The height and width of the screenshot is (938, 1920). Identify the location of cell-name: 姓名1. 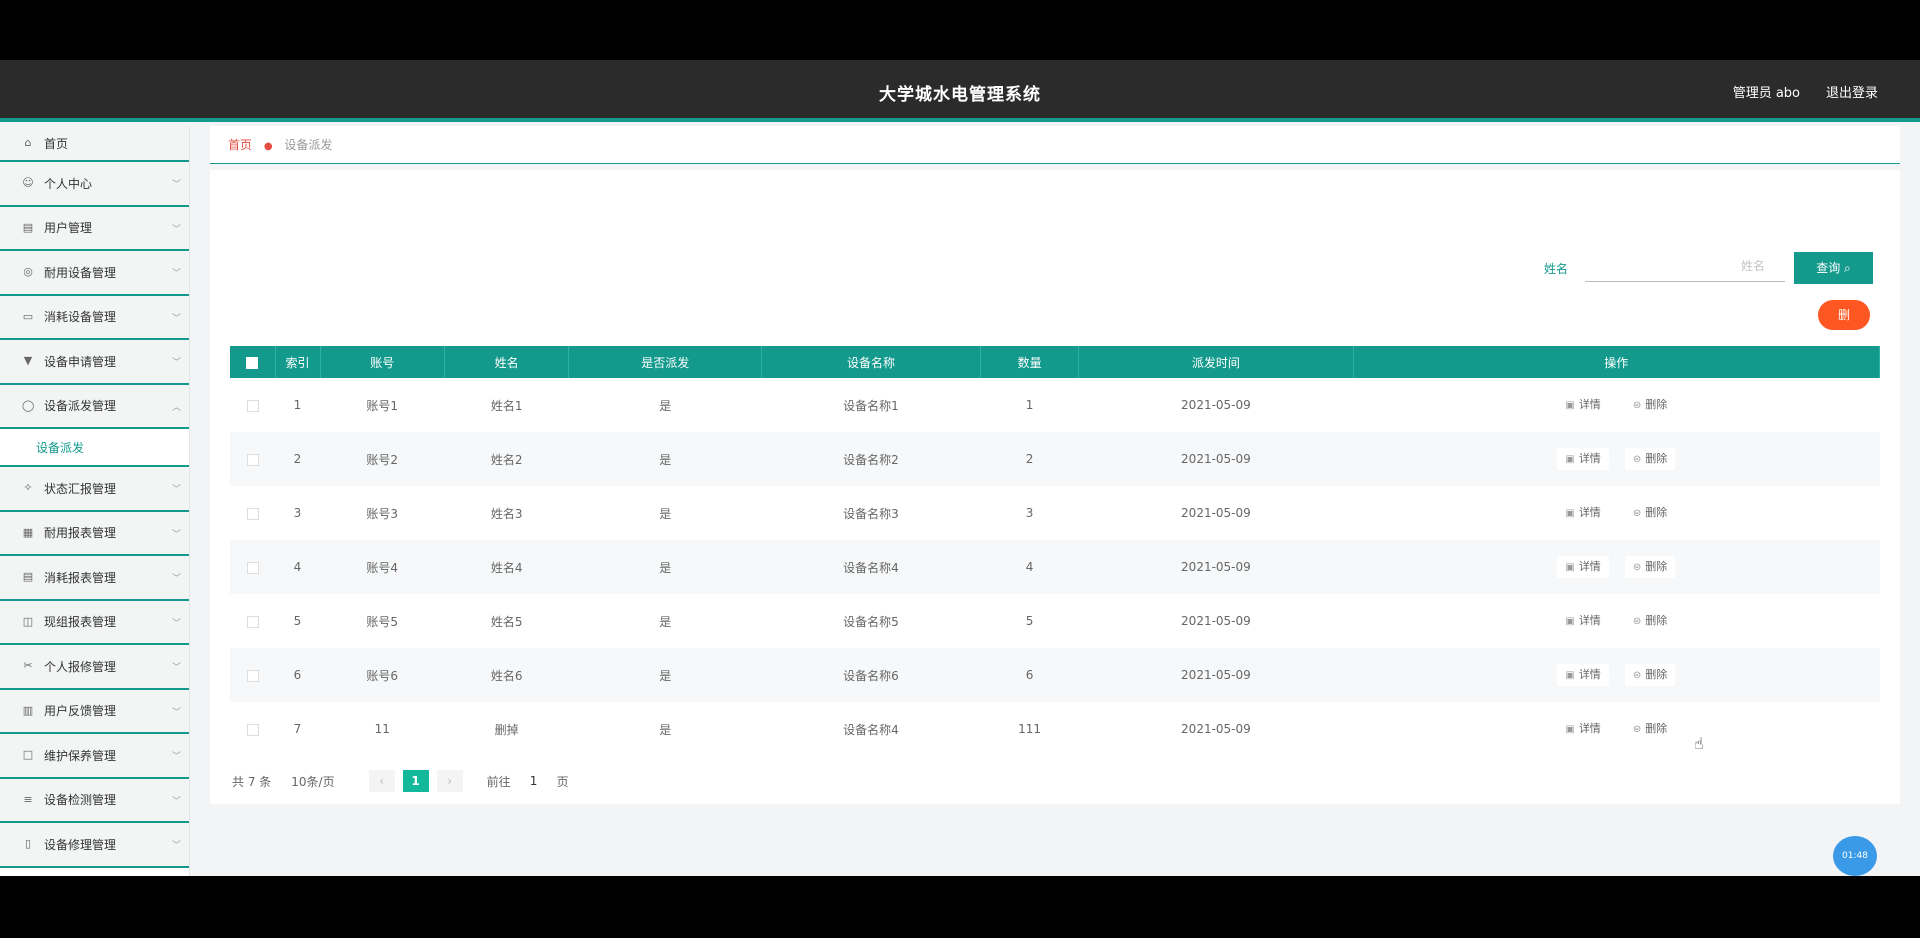
(506, 405).